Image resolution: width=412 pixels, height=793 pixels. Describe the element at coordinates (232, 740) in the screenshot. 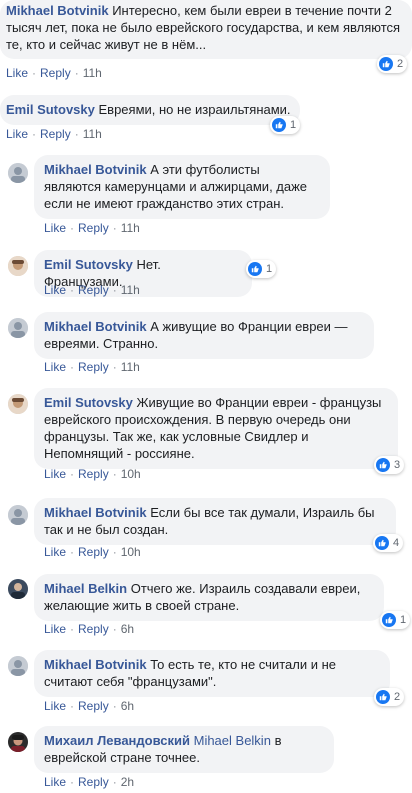

I see `mention-link: Mihael Belkin` at that location.